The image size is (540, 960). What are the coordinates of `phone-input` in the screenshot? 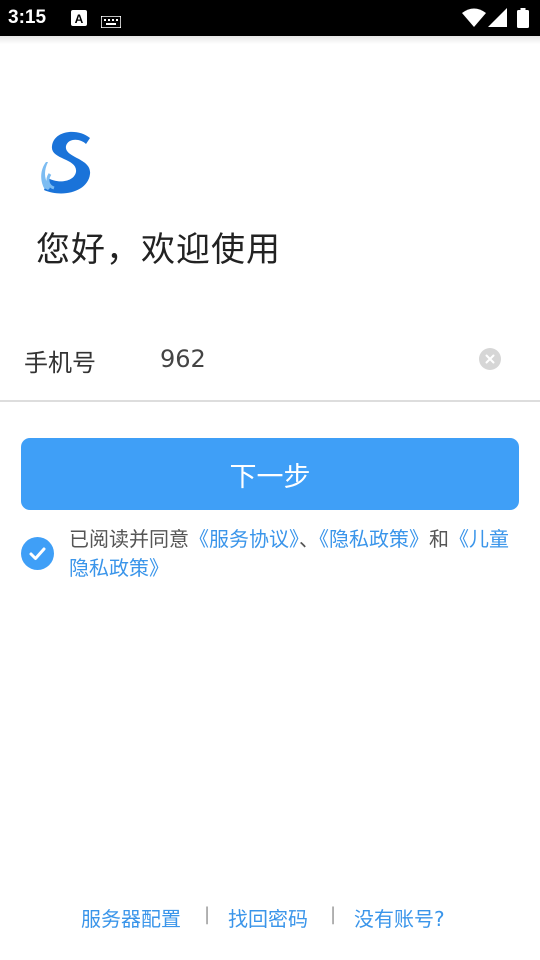 It's located at (310, 359).